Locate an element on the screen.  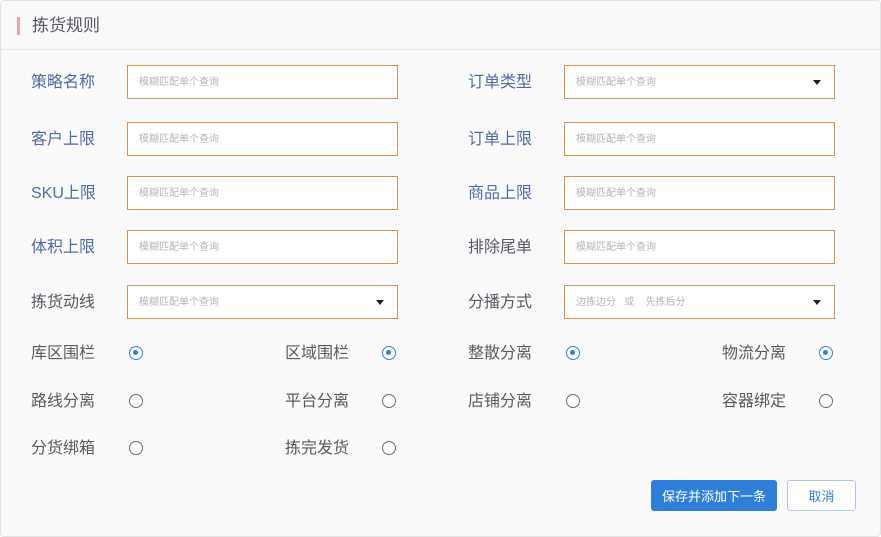
customer-limit-label: 客户上限 is located at coordinates (63, 139).